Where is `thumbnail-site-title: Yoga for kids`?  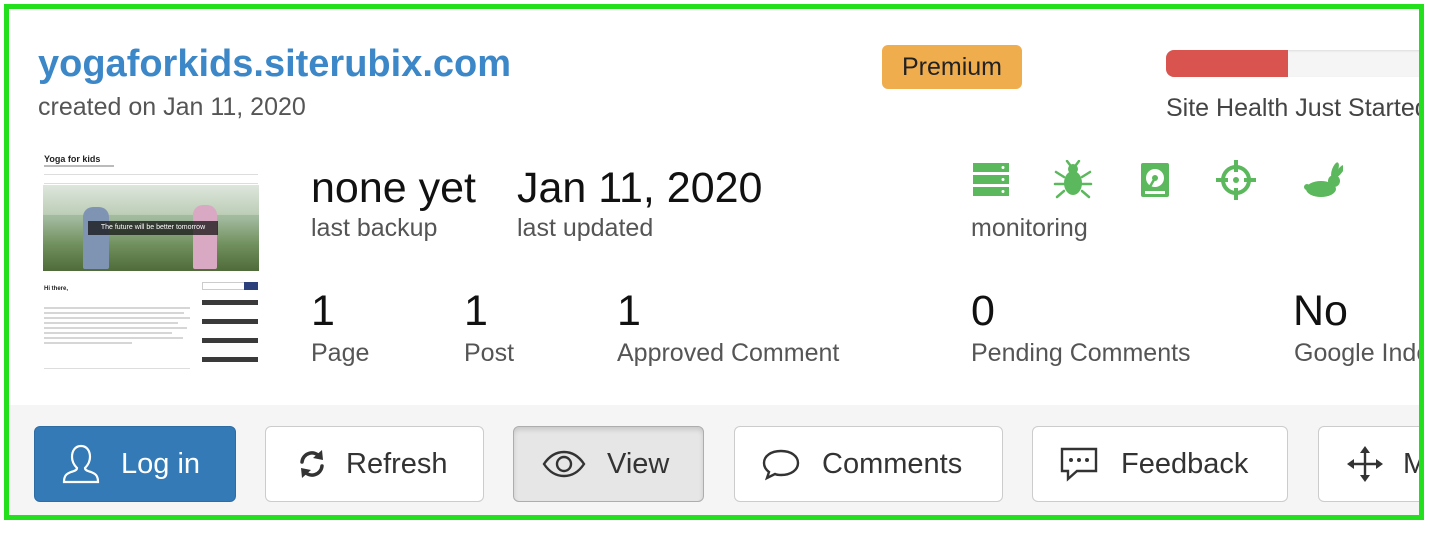
thumbnail-site-title: Yoga for kids is located at coordinates (72, 159).